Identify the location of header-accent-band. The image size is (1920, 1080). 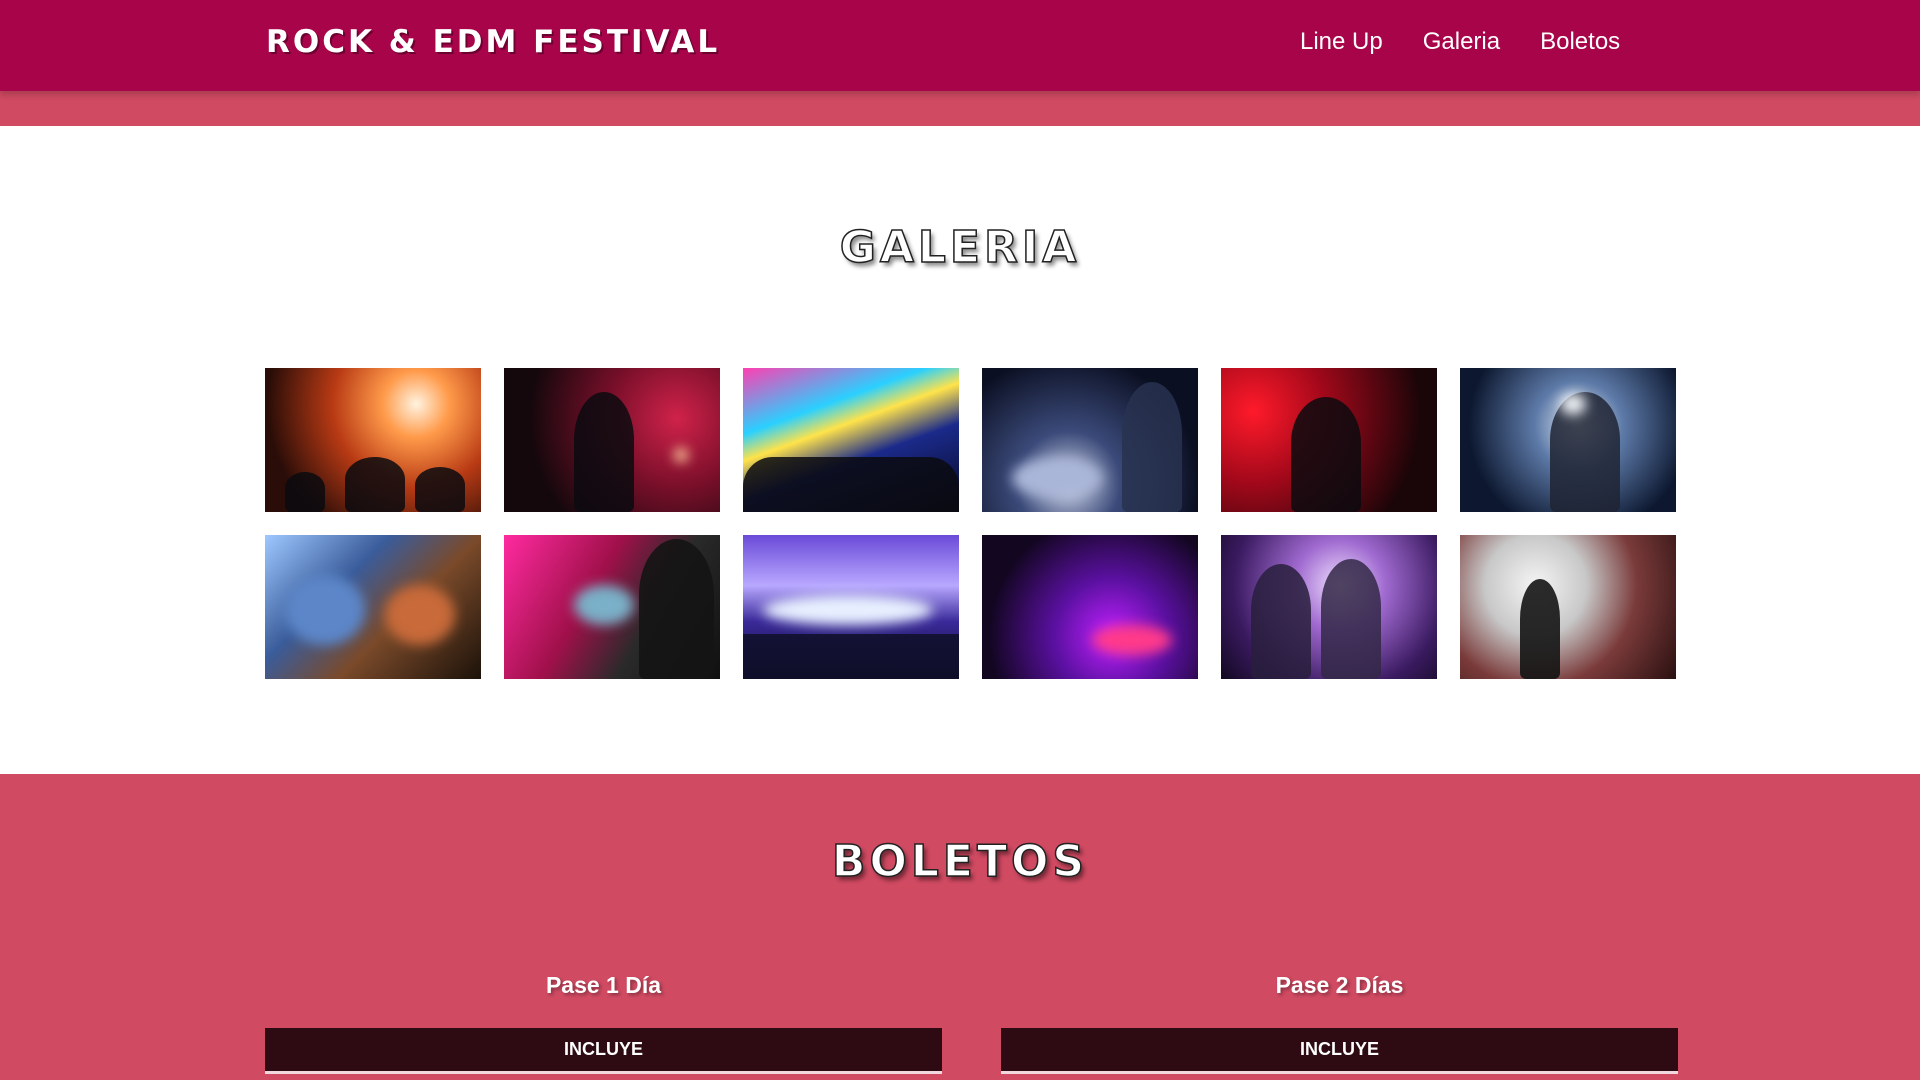
(960, 108).